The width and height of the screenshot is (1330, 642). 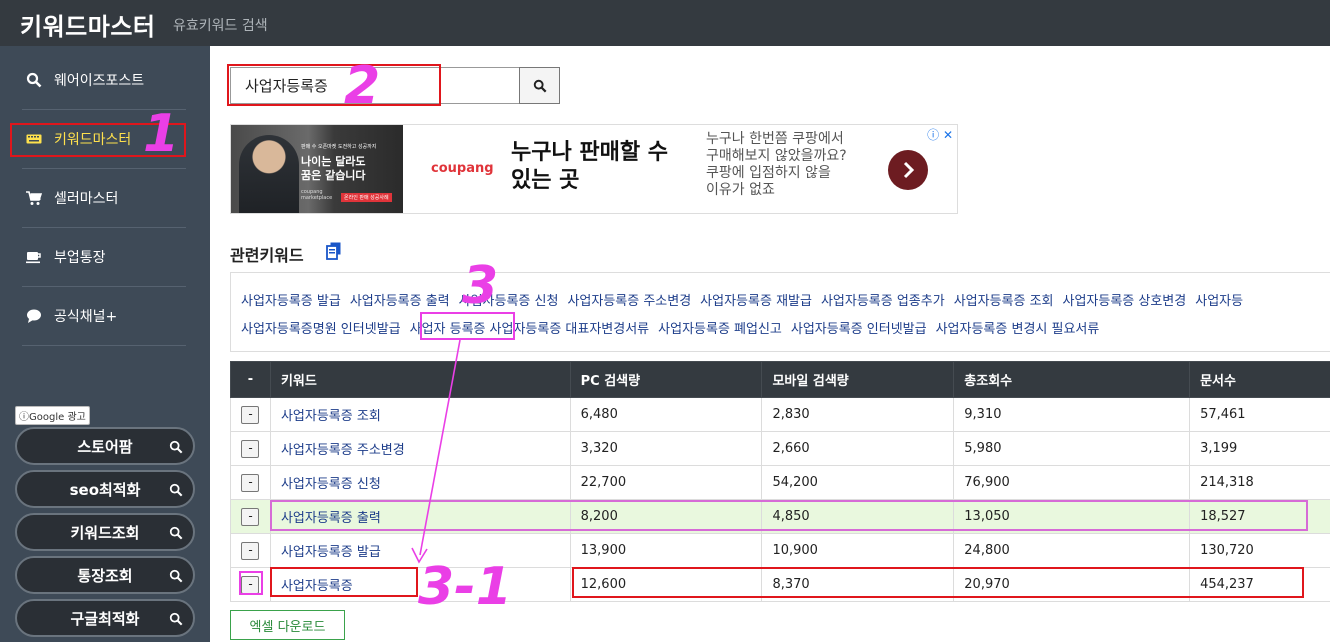 What do you see at coordinates (720, 329) in the screenshot?
I see `related-keyword-link: 사업자등록증 폐업신고` at bounding box center [720, 329].